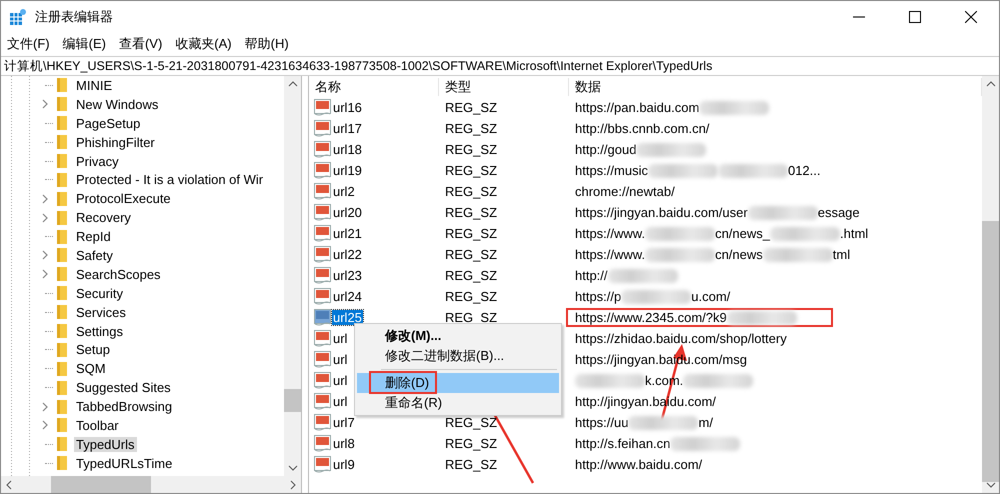 The image size is (1000, 494). Describe the element at coordinates (347, 317) in the screenshot. I see `value-name: url25` at that location.